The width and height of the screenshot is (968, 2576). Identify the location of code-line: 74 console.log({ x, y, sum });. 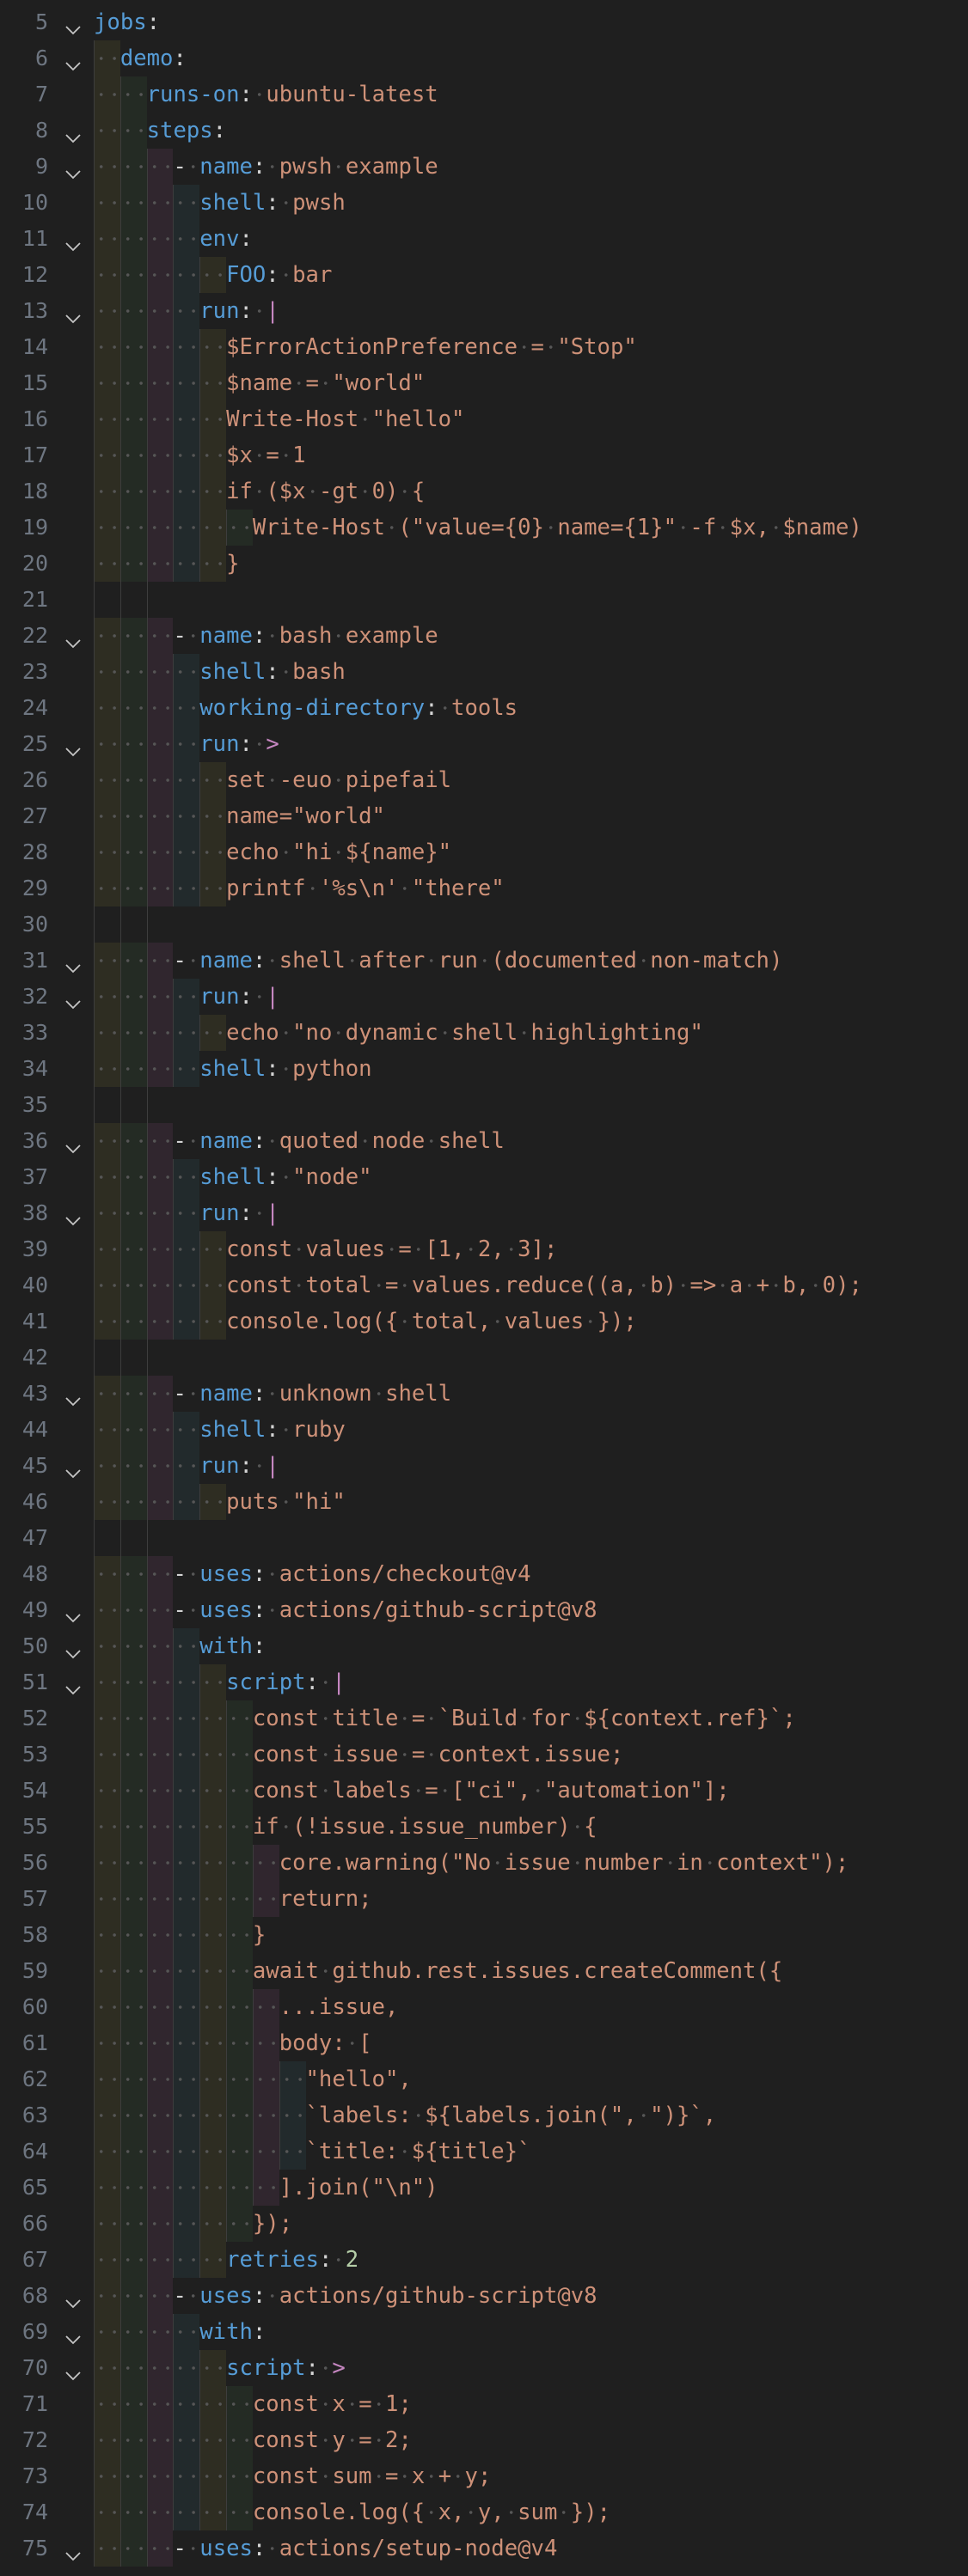
(484, 2512).